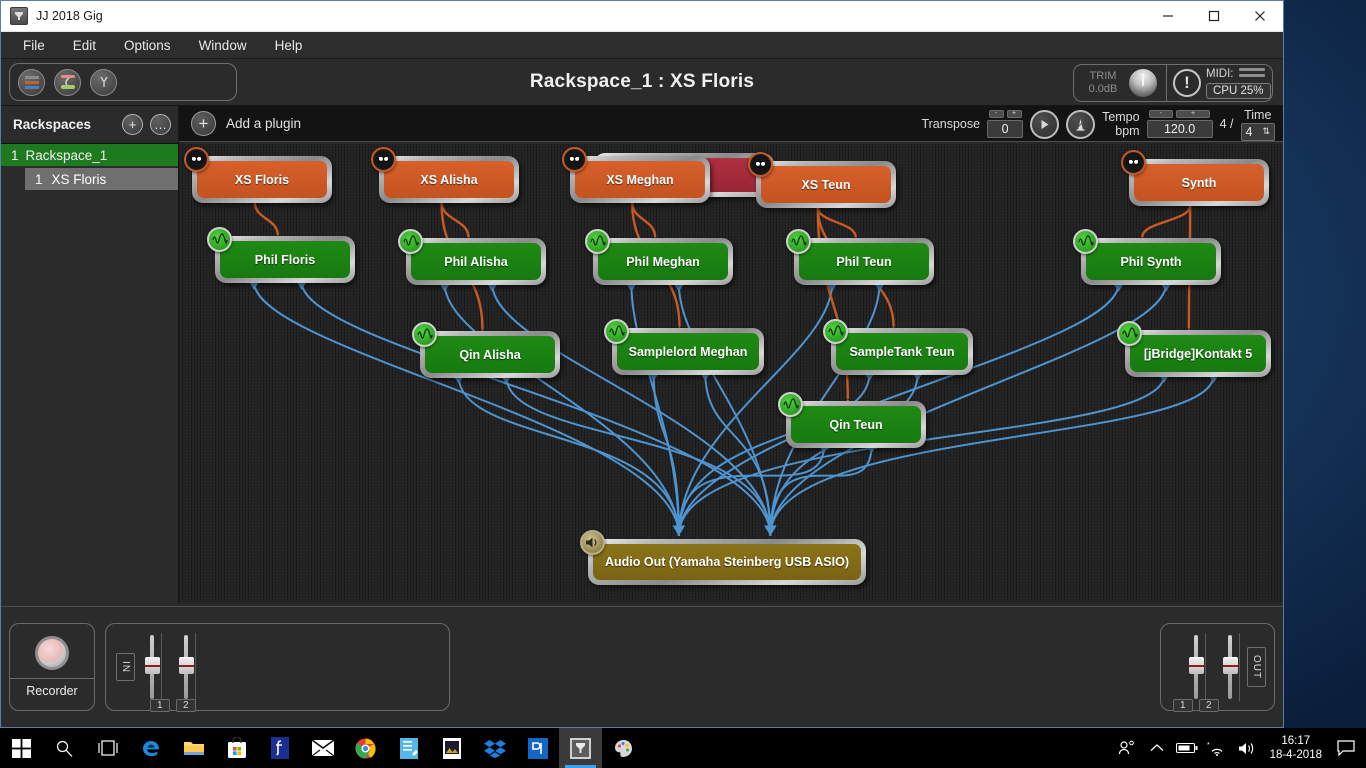 The width and height of the screenshot is (1366, 768). I want to click on notes-icon, so click(408, 748).